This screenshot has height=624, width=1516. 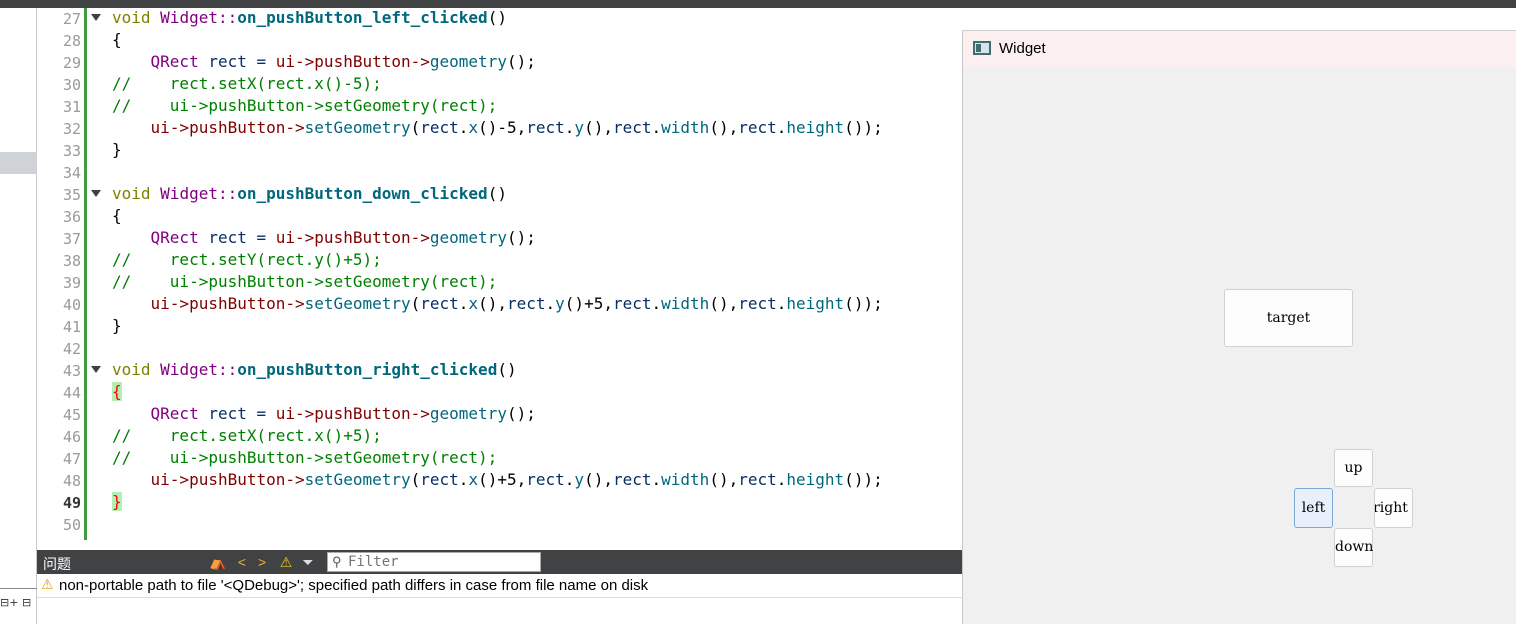 What do you see at coordinates (242, 562) in the screenshot?
I see `prev-icon: <` at bounding box center [242, 562].